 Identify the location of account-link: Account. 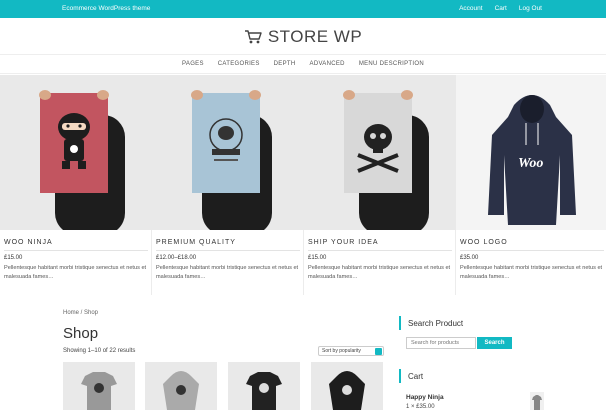
(471, 8).